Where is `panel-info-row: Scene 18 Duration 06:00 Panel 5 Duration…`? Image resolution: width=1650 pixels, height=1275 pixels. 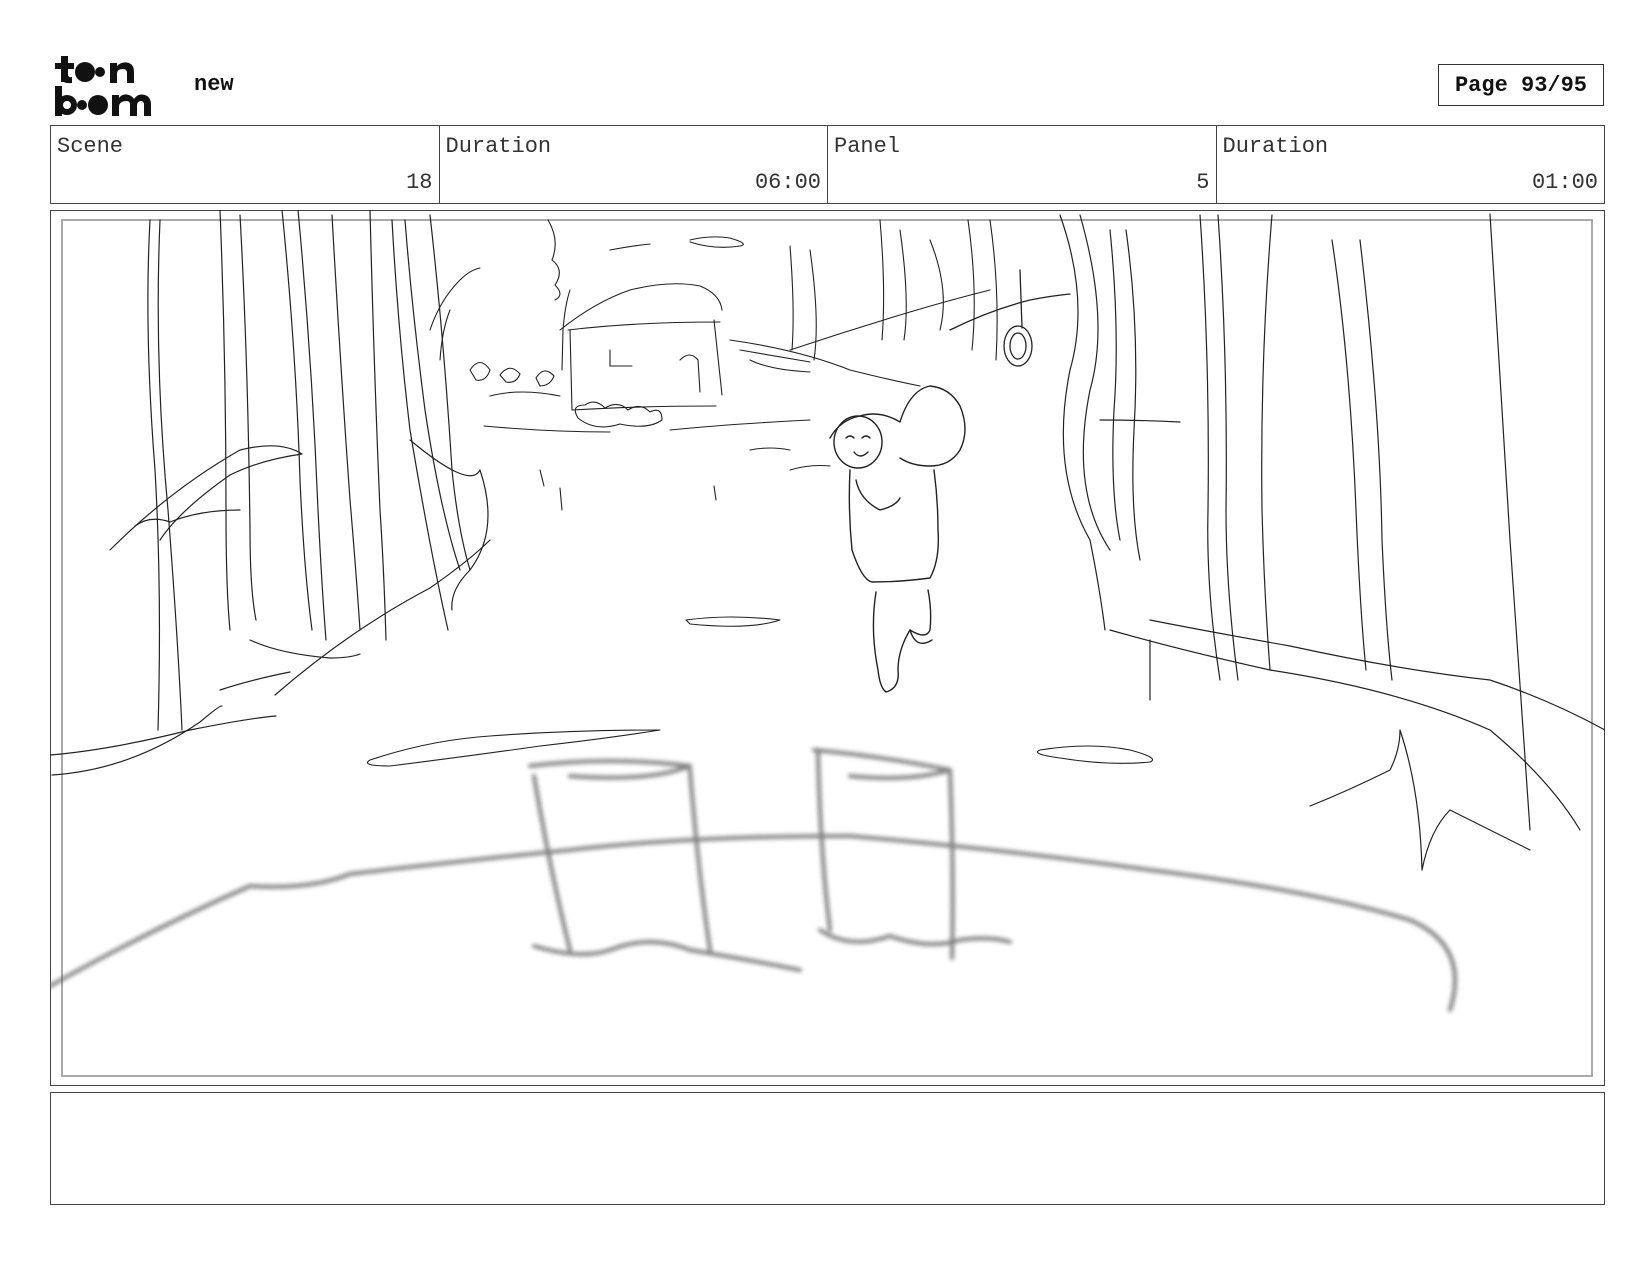 panel-info-row: Scene 18 Duration 06:00 Panel 5 Duration… is located at coordinates (827, 164).